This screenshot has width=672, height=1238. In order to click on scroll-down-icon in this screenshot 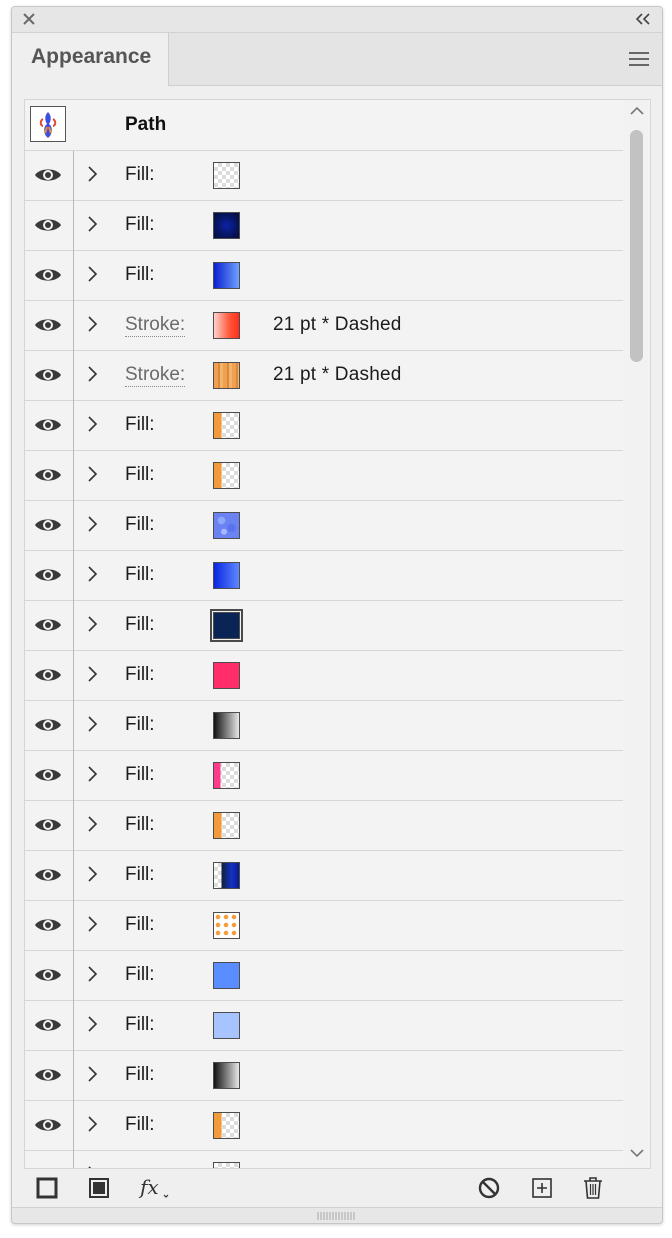, I will do `click(637, 1153)`.